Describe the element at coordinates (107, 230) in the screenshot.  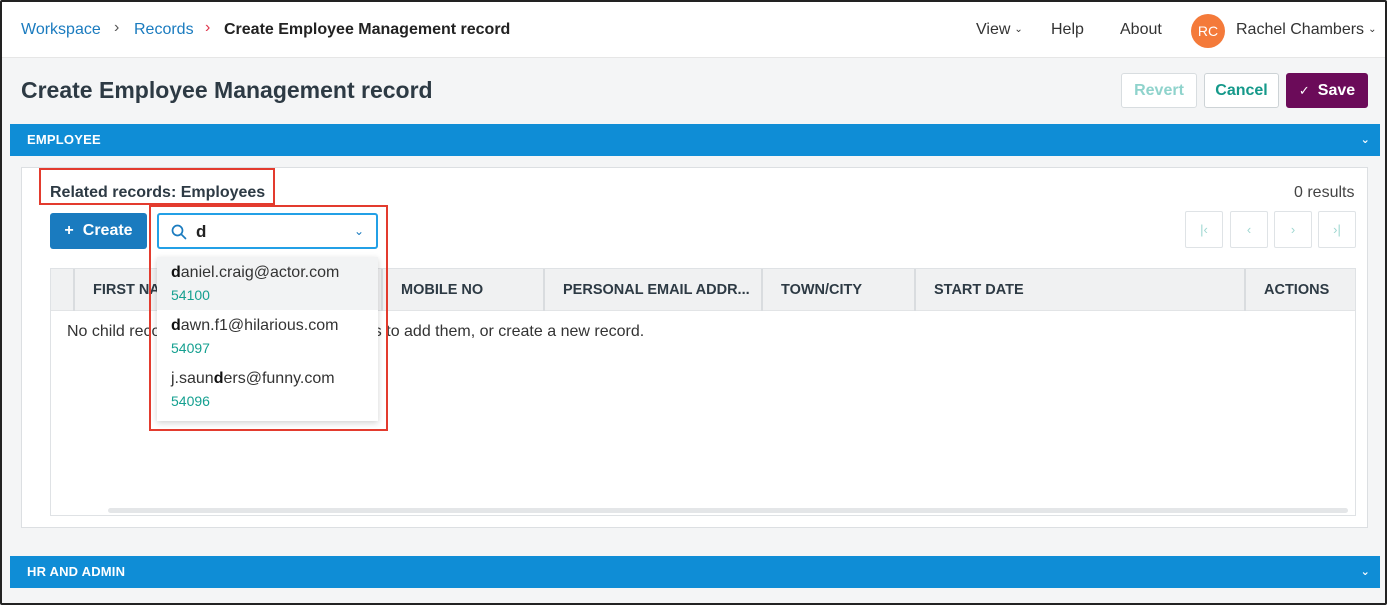
I see `create-button-label: Create` at that location.